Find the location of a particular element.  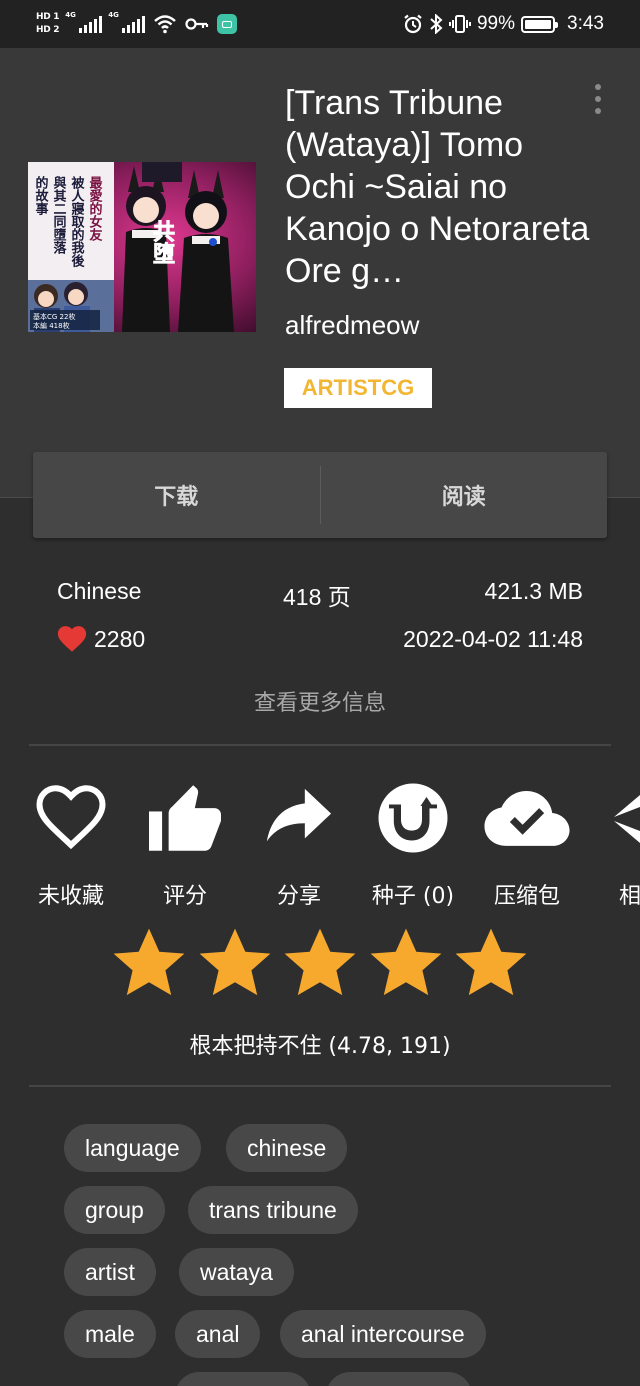

tag-namespace-artist: artist is located at coordinates (110, 1272).